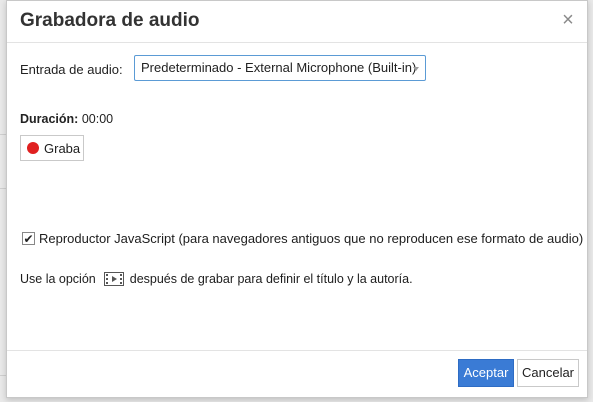 Image resolution: width=593 pixels, height=402 pixels. I want to click on media-film-icon, so click(113, 279).